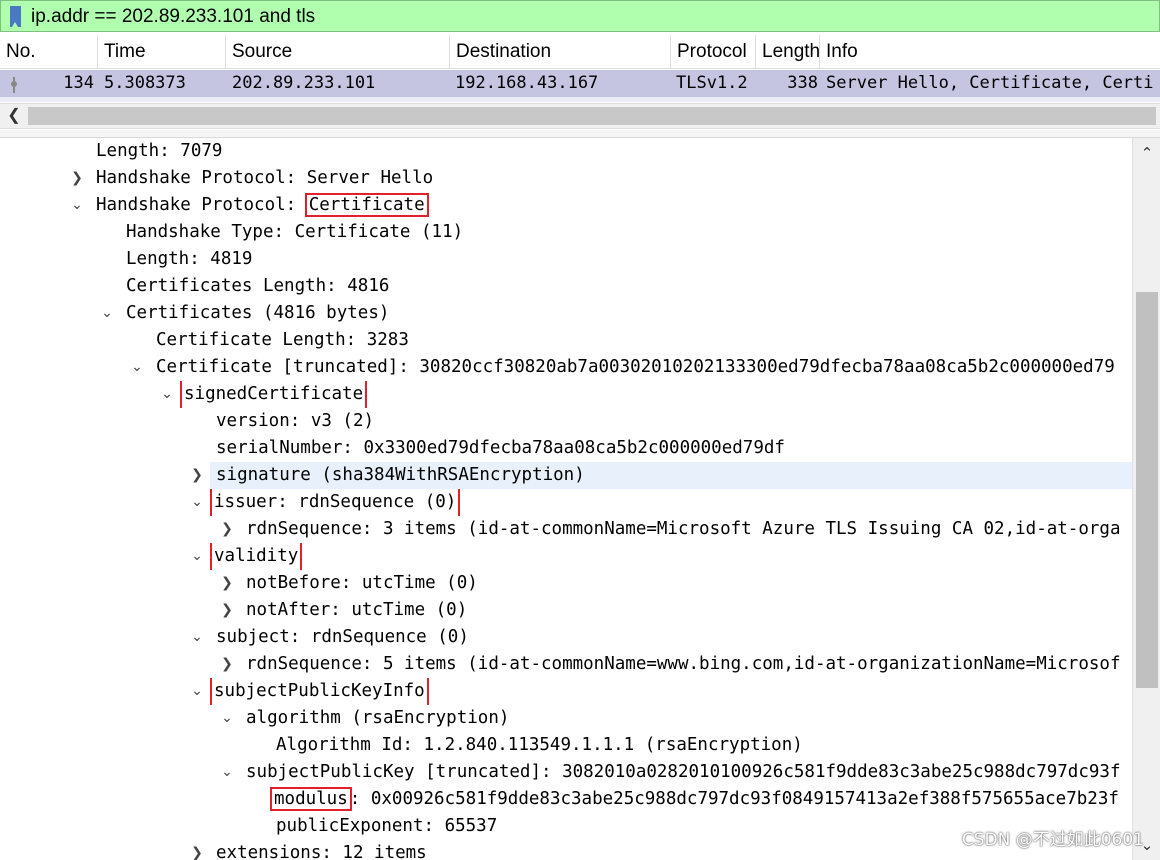  Describe the element at coordinates (321, 851) in the screenshot. I see `tree-item-label: extensions: 12 items` at that location.